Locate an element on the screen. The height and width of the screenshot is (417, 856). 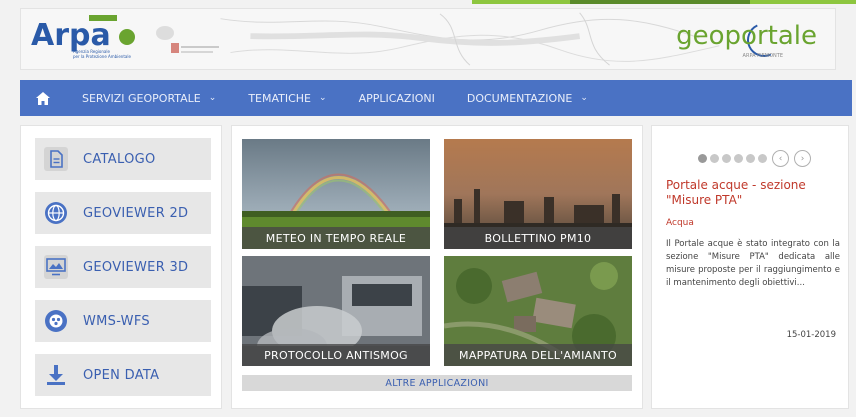
geoportale-logo-subtitle: ARPA PIEMONTE is located at coordinates (762, 56).